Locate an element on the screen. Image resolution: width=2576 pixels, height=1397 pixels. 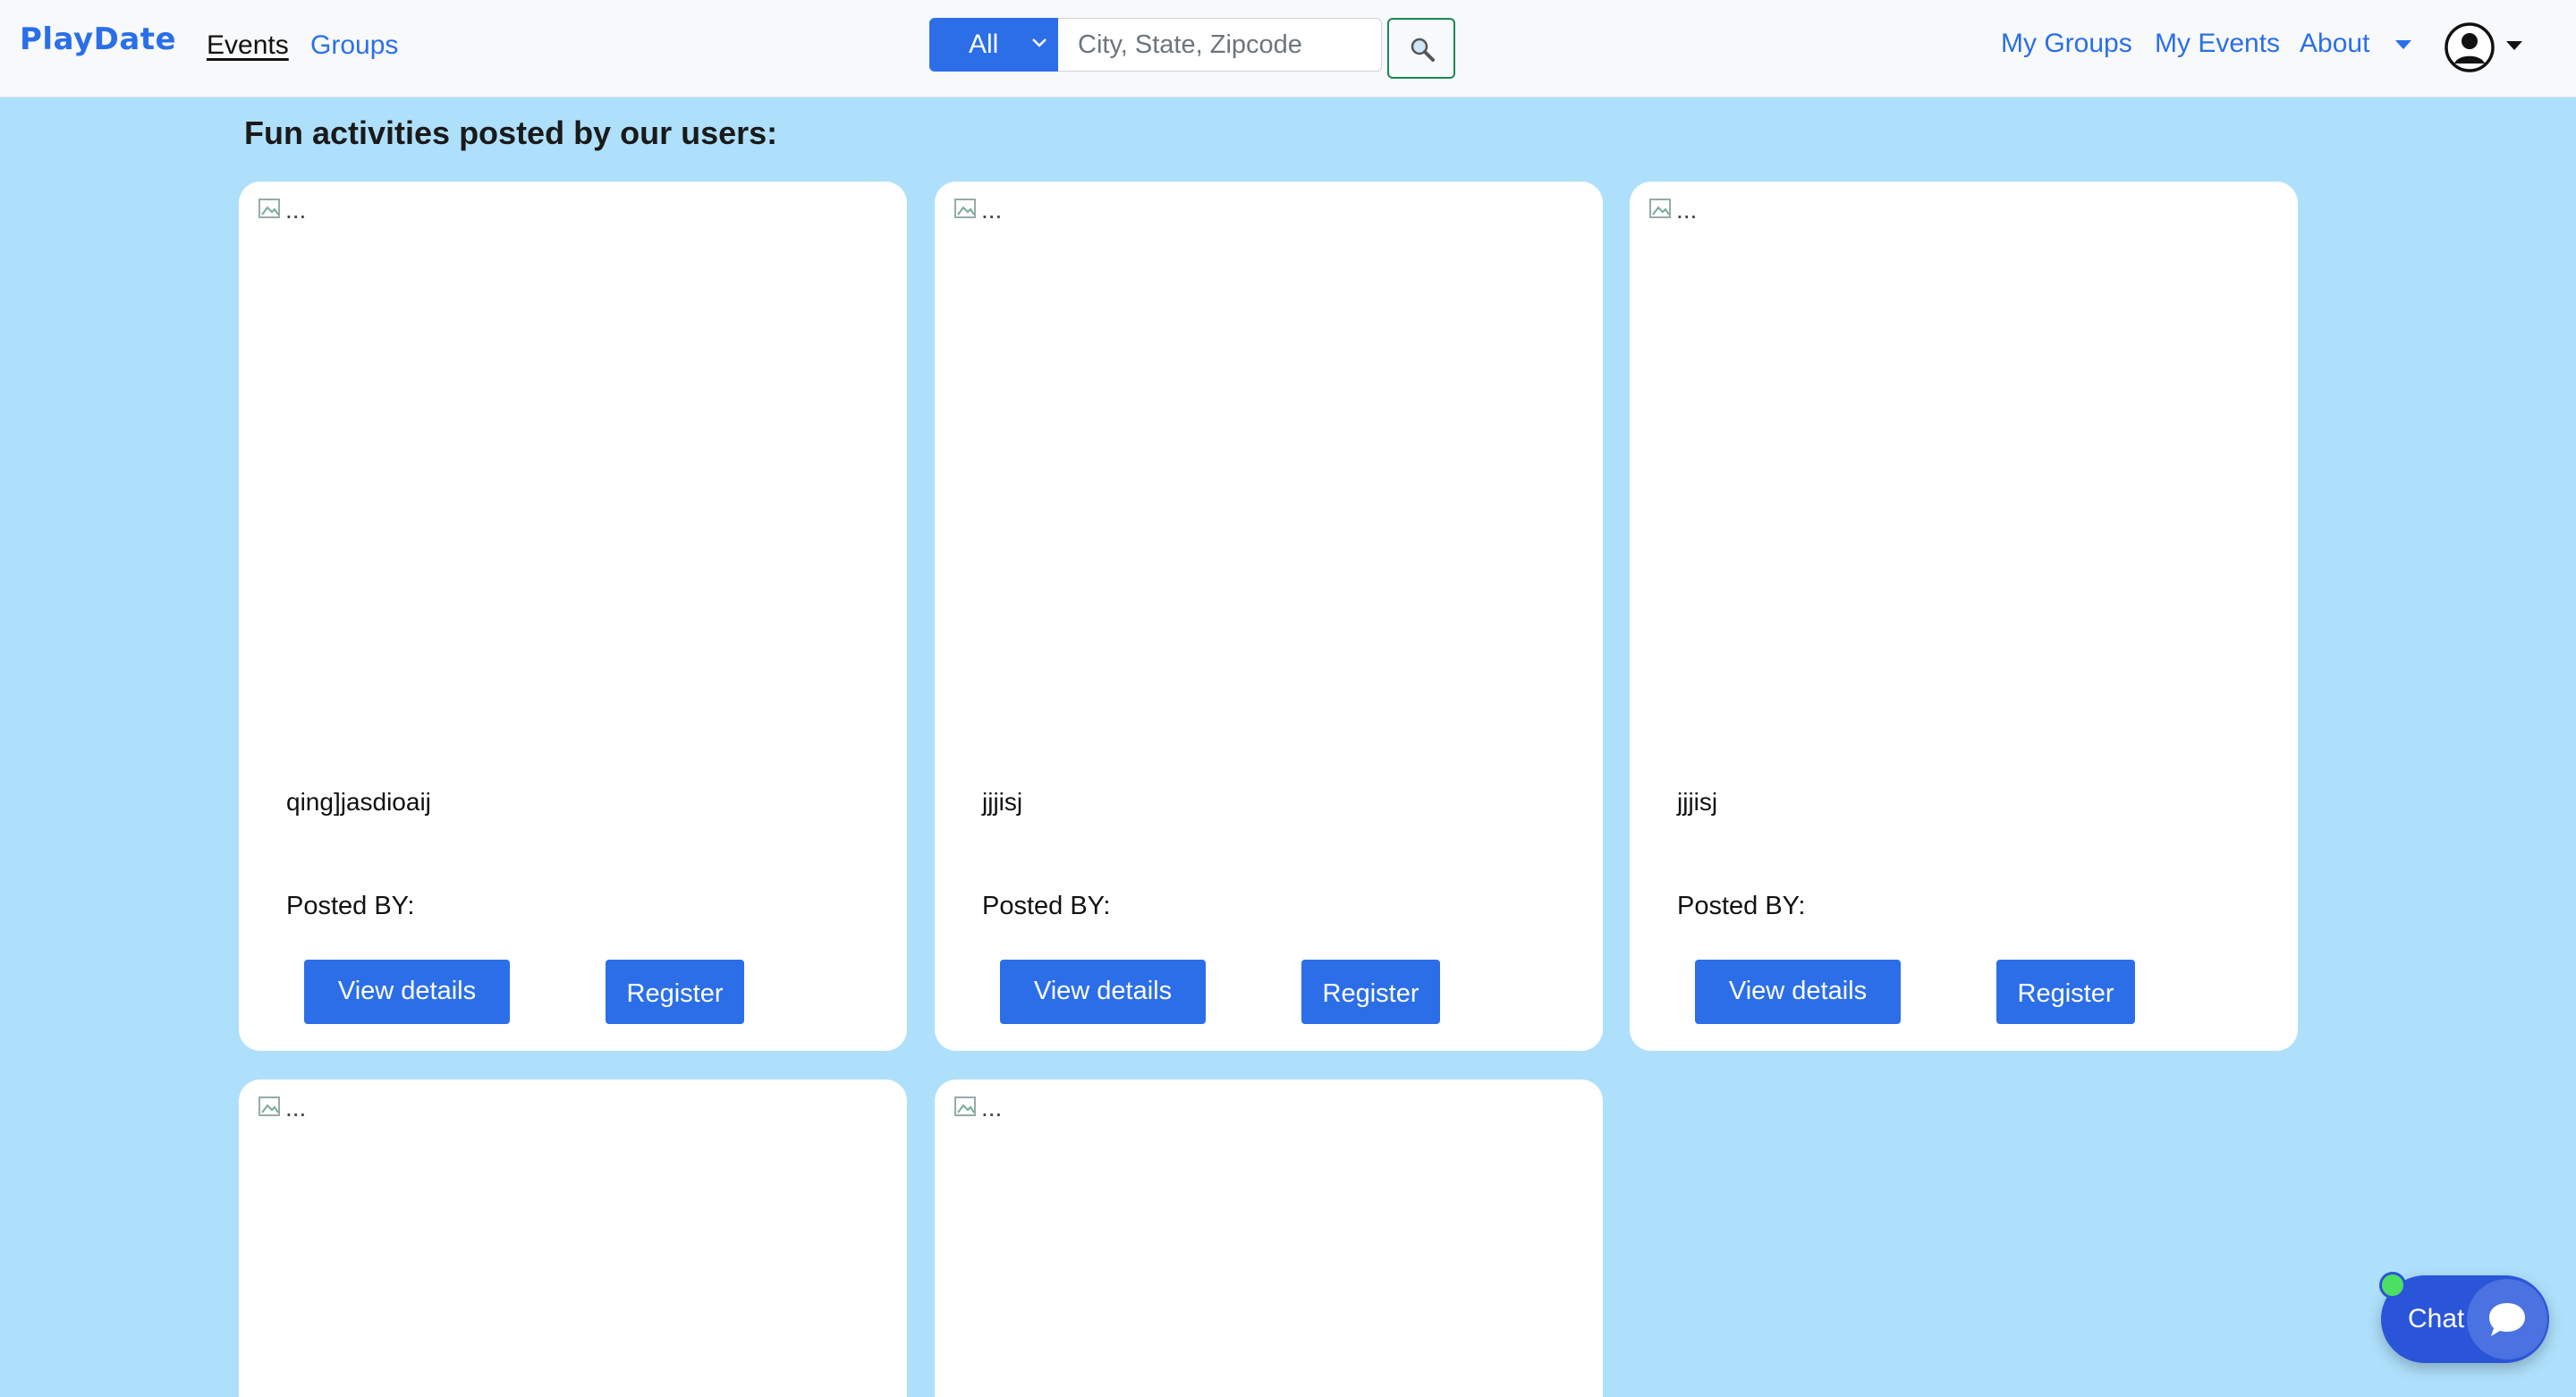
event-title: qing]jasdioaij is located at coordinates (358, 802).